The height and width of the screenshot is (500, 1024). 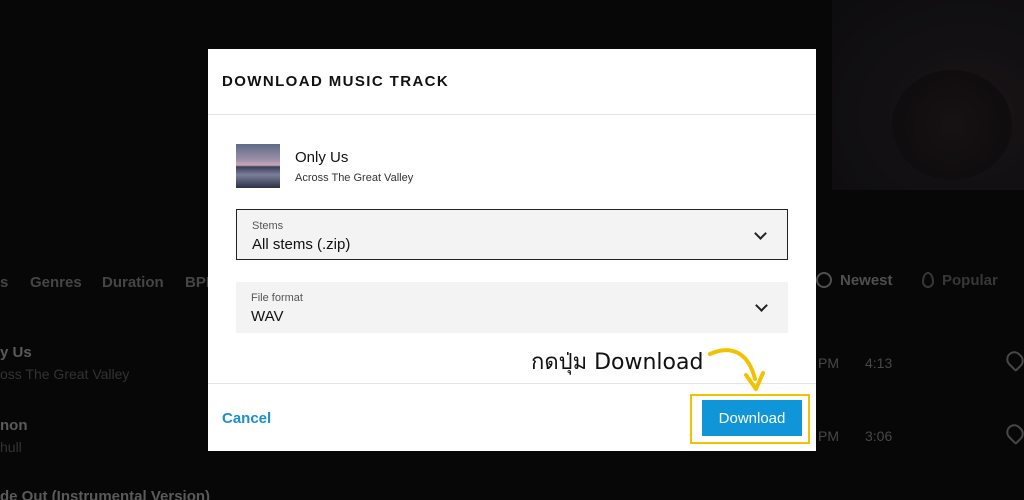 I want to click on file-format-select: File format WAV, so click(x=512, y=307).